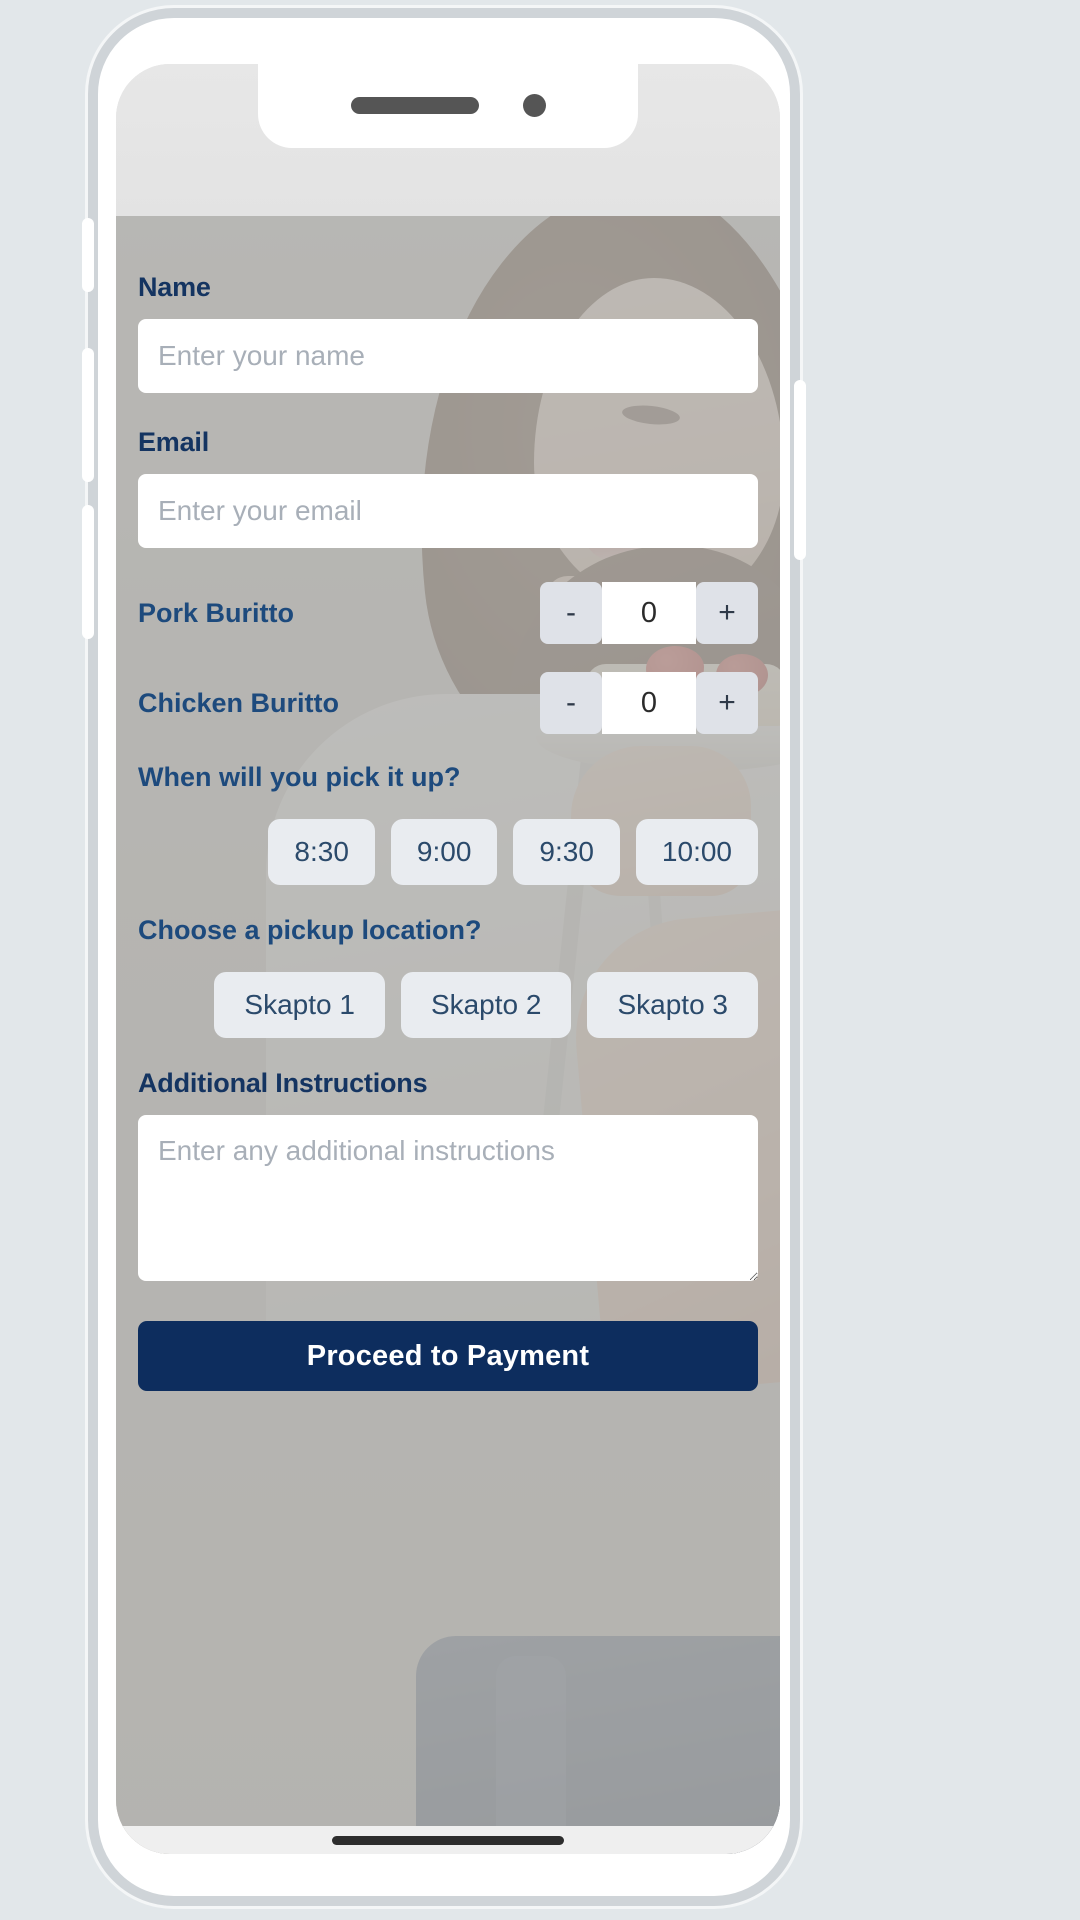 This screenshot has width=1080, height=1920. I want to click on decrement-button-pork: -, so click(571, 613).